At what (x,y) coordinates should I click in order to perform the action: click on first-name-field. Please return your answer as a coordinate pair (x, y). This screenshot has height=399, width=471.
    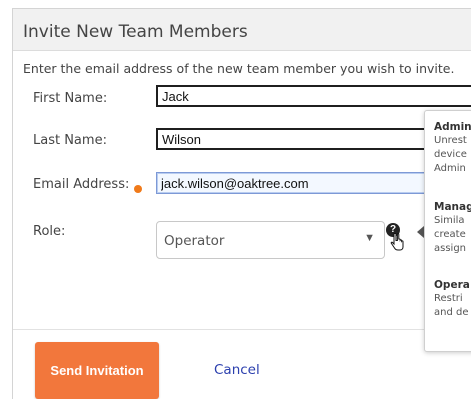
    Looking at the image, I should click on (313, 96).